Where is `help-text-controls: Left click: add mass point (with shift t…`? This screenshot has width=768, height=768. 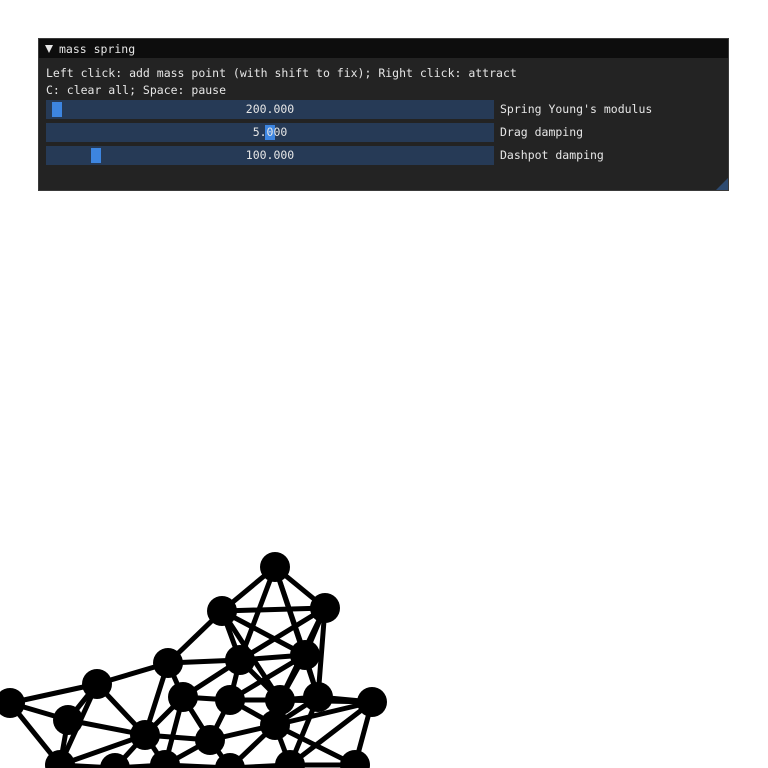
help-text-controls: Left click: add mass point (with shift t… is located at coordinates (281, 73).